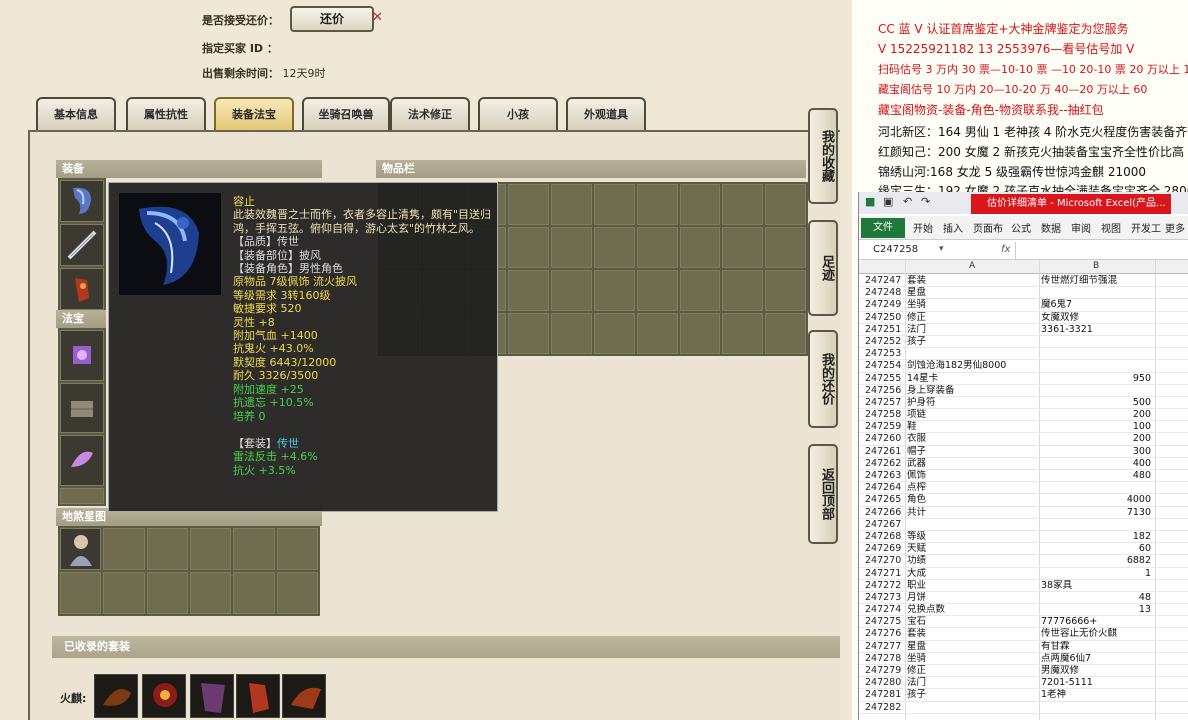 This screenshot has width=1188, height=720. What do you see at coordinates (885, 293) in the screenshot?
I see `row-number: 247248` at bounding box center [885, 293].